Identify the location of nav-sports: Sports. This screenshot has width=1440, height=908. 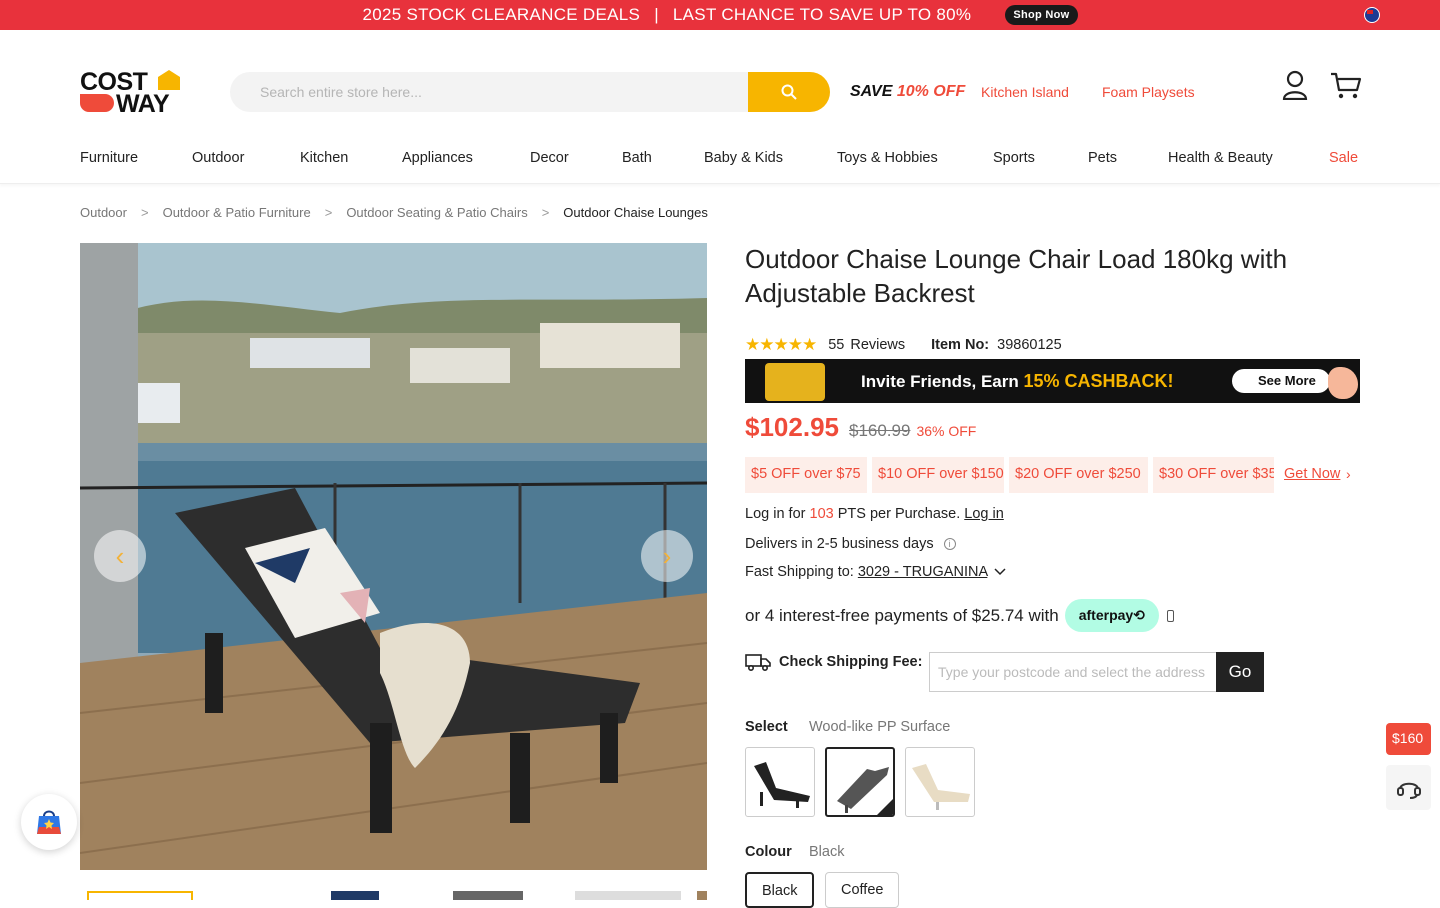
(1014, 158).